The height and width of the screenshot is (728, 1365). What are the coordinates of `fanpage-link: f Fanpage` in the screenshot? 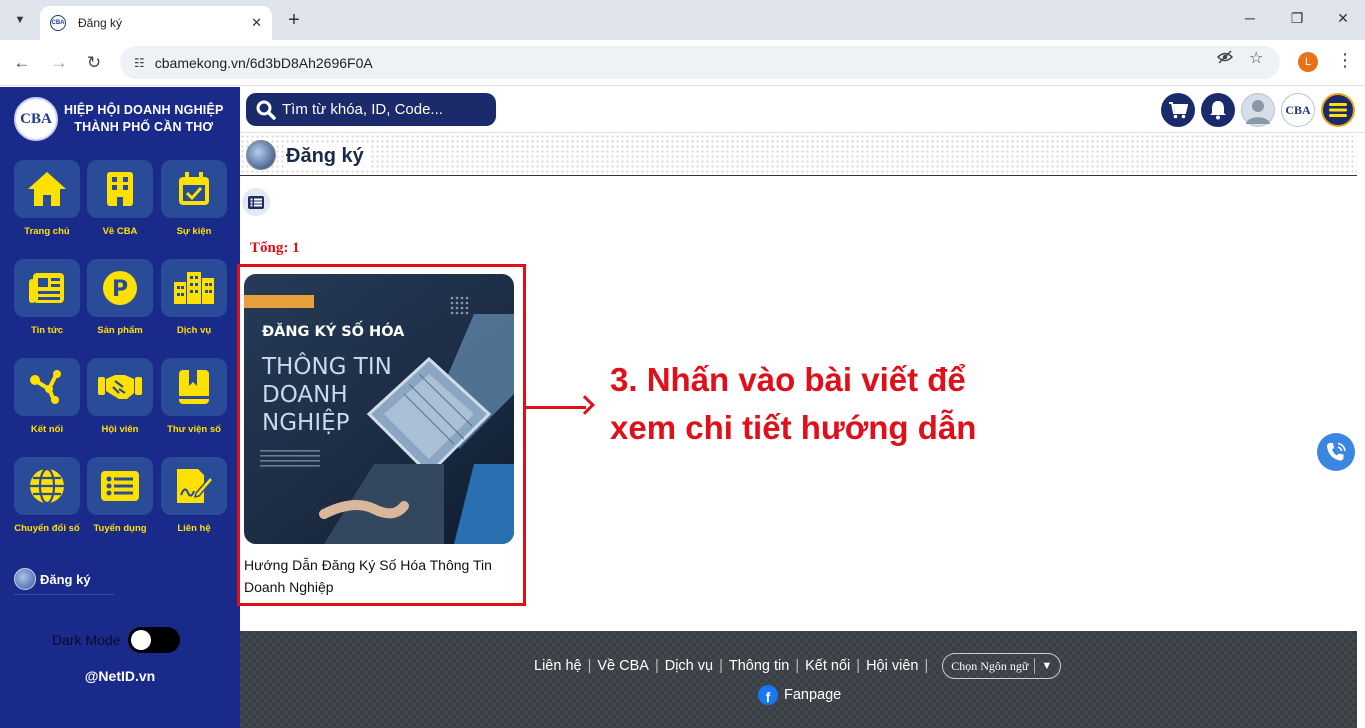 It's located at (799, 695).